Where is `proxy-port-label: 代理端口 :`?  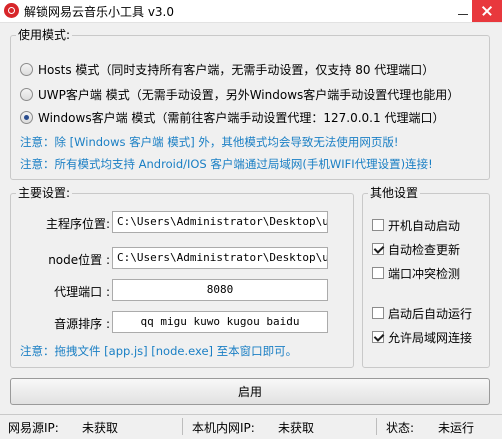 proxy-port-label: 代理端口 : is located at coordinates (82, 292).